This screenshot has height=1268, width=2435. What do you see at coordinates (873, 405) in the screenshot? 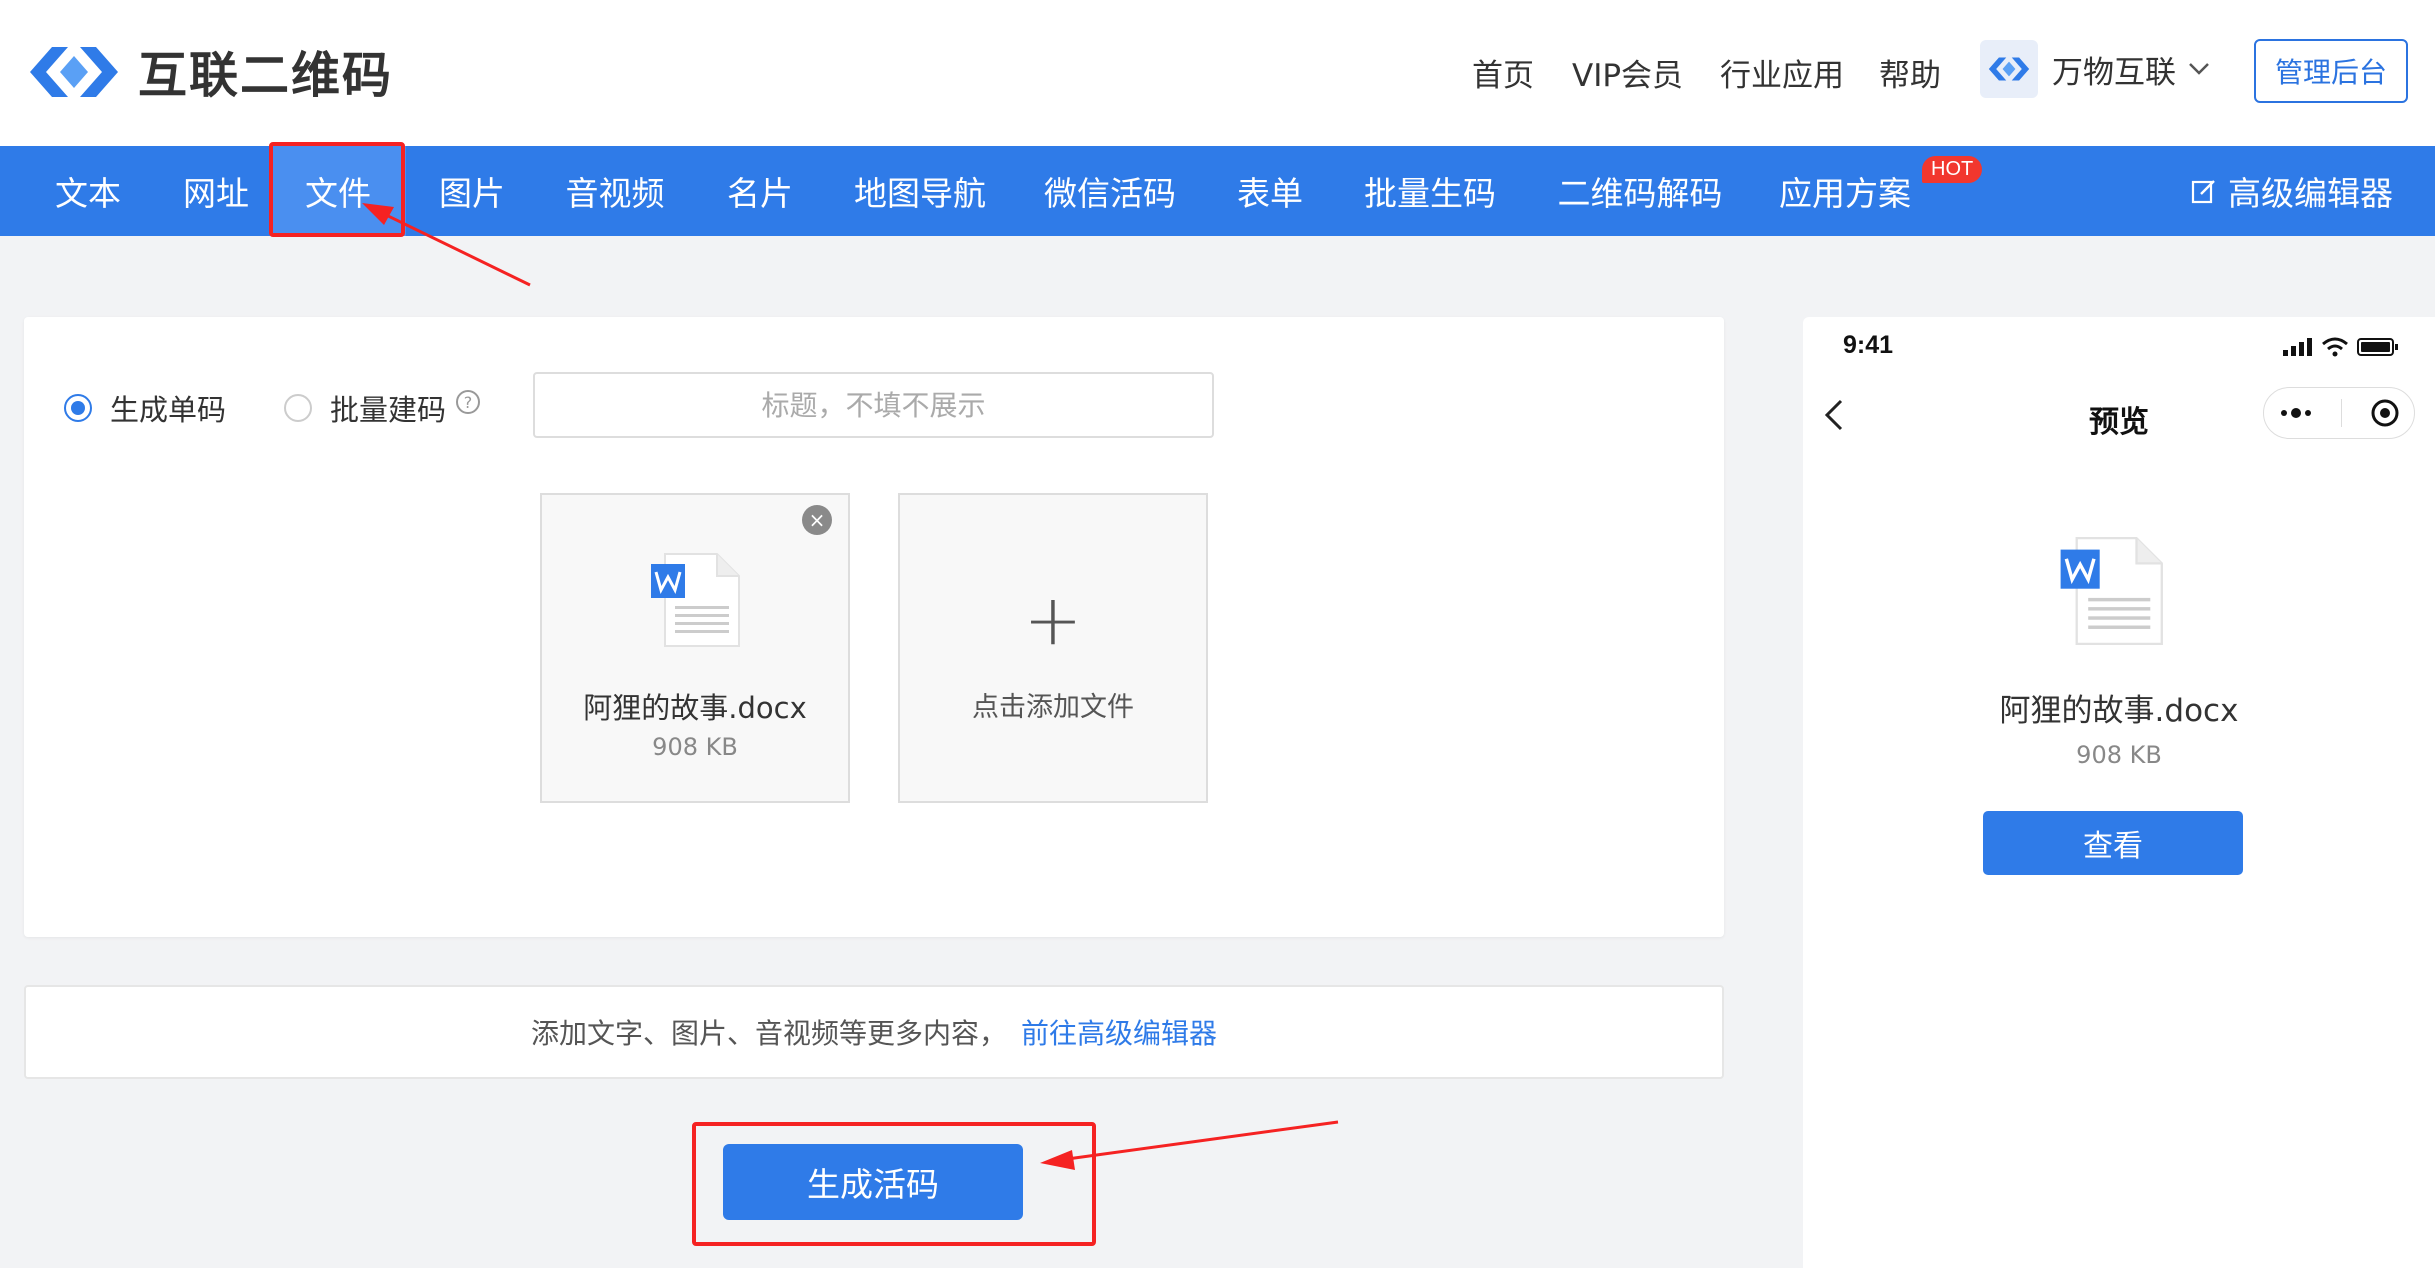
I see `title-input` at bounding box center [873, 405].